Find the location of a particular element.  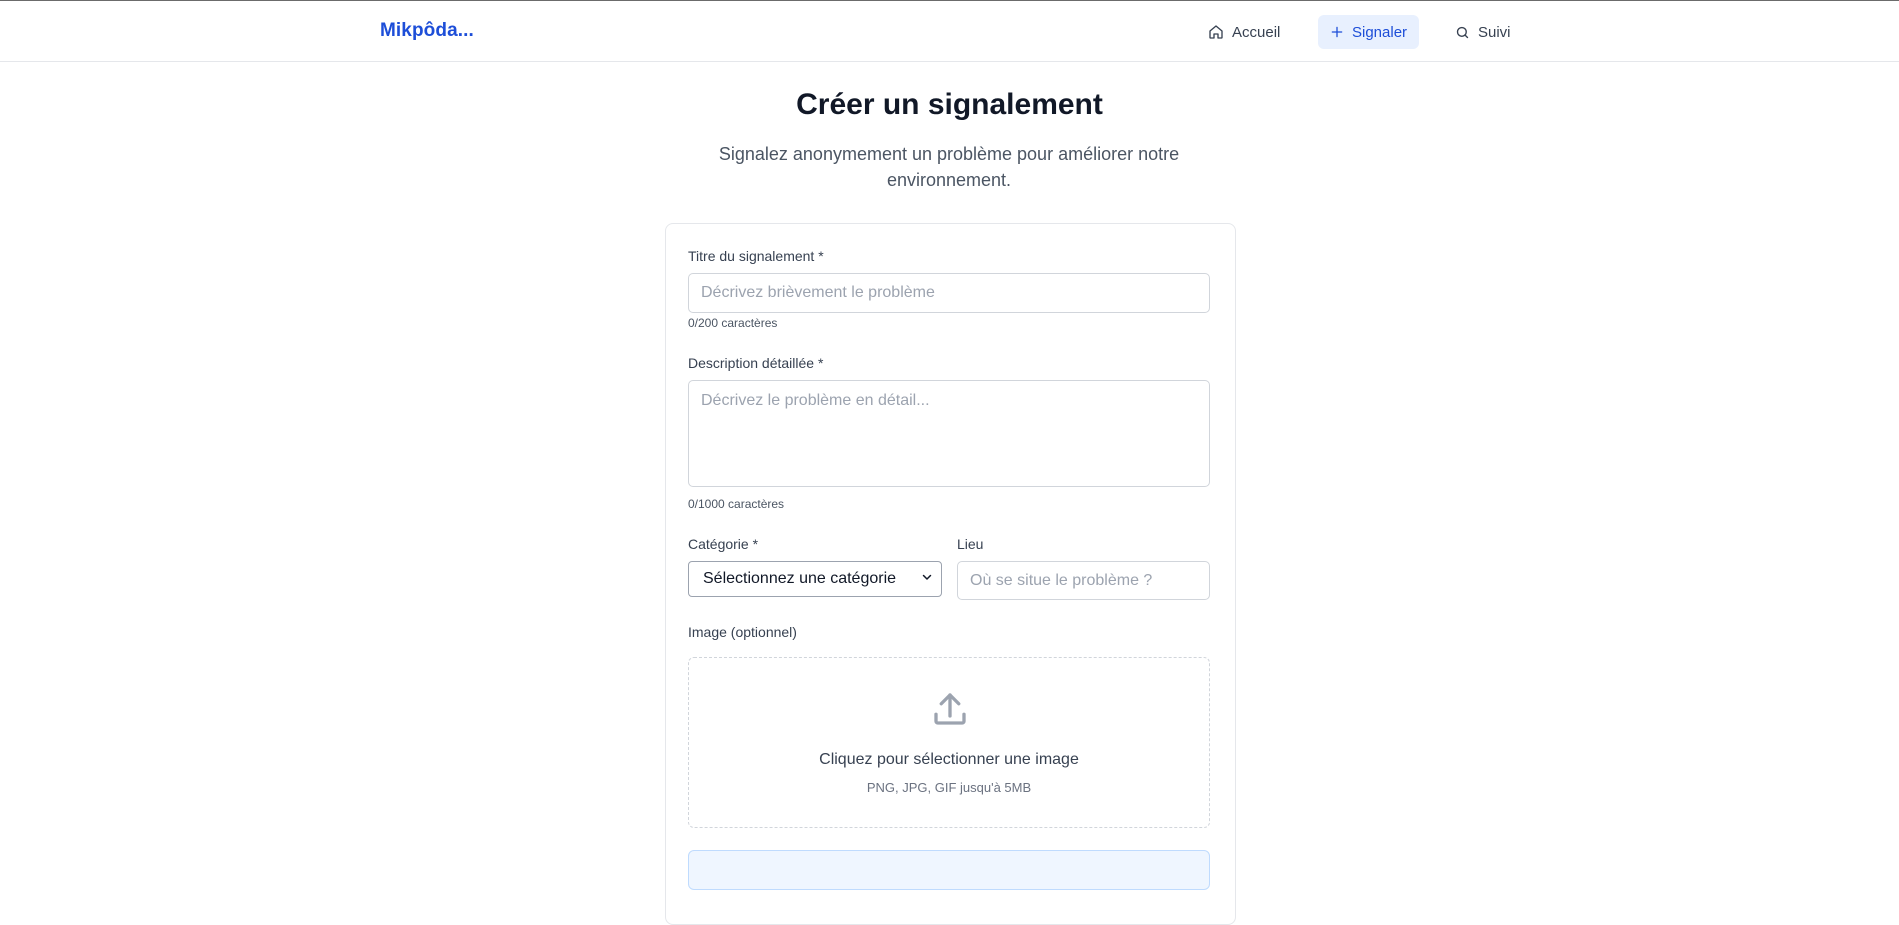

location-field-label: Lieu is located at coordinates (970, 544).